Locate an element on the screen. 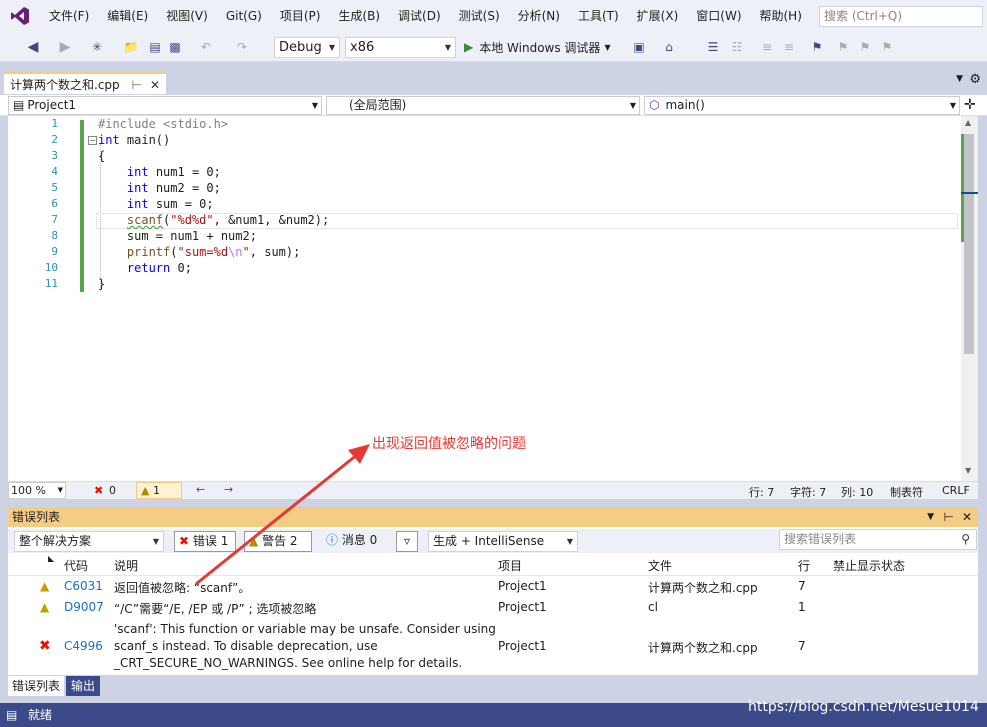 The height and width of the screenshot is (727, 987). home-icon: ⌂ is located at coordinates (669, 47).